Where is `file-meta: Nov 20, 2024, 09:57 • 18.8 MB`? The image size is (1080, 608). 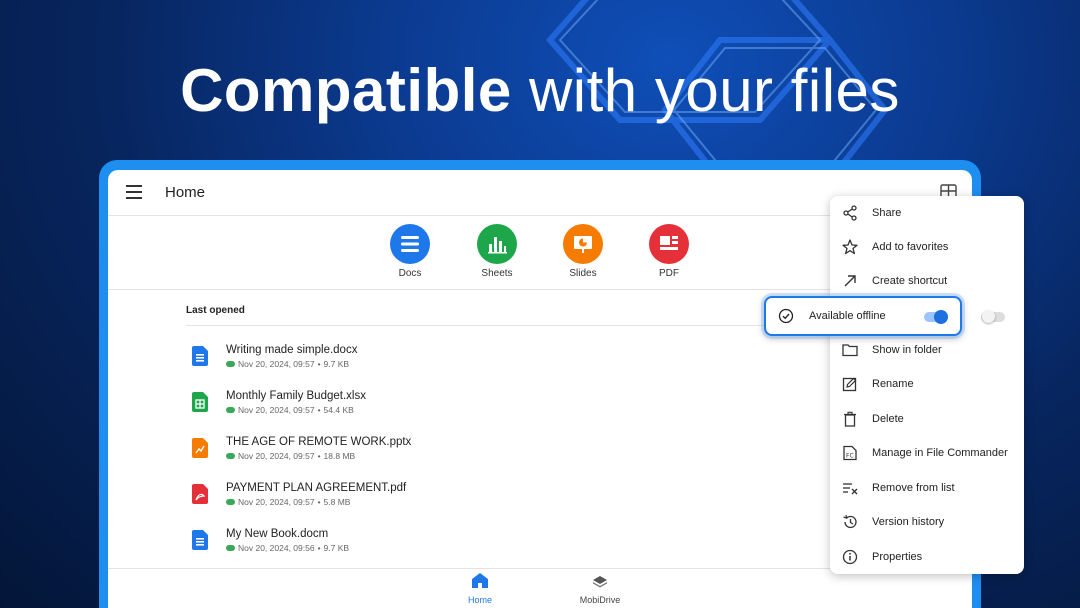
file-meta: Nov 20, 2024, 09:57 • 18.8 MB is located at coordinates (290, 456).